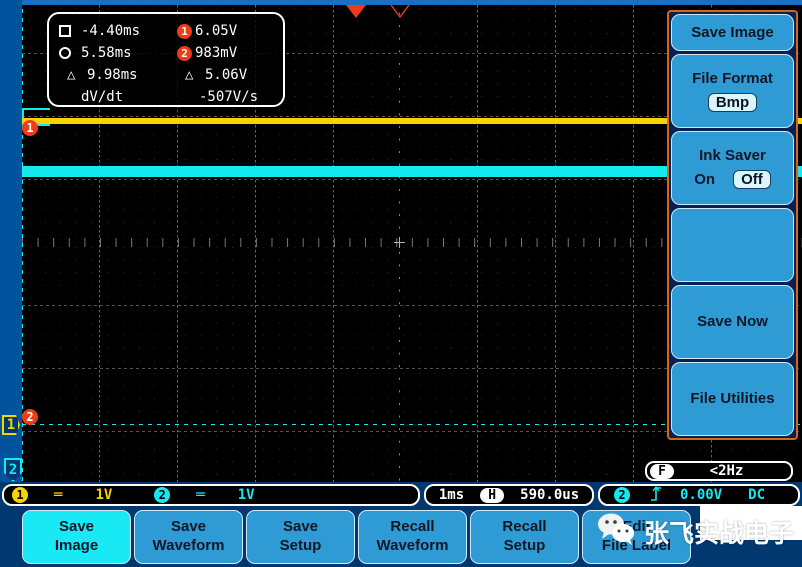 This screenshot has width=802, height=567. I want to click on ink-saver-options: On Off, so click(732, 179).